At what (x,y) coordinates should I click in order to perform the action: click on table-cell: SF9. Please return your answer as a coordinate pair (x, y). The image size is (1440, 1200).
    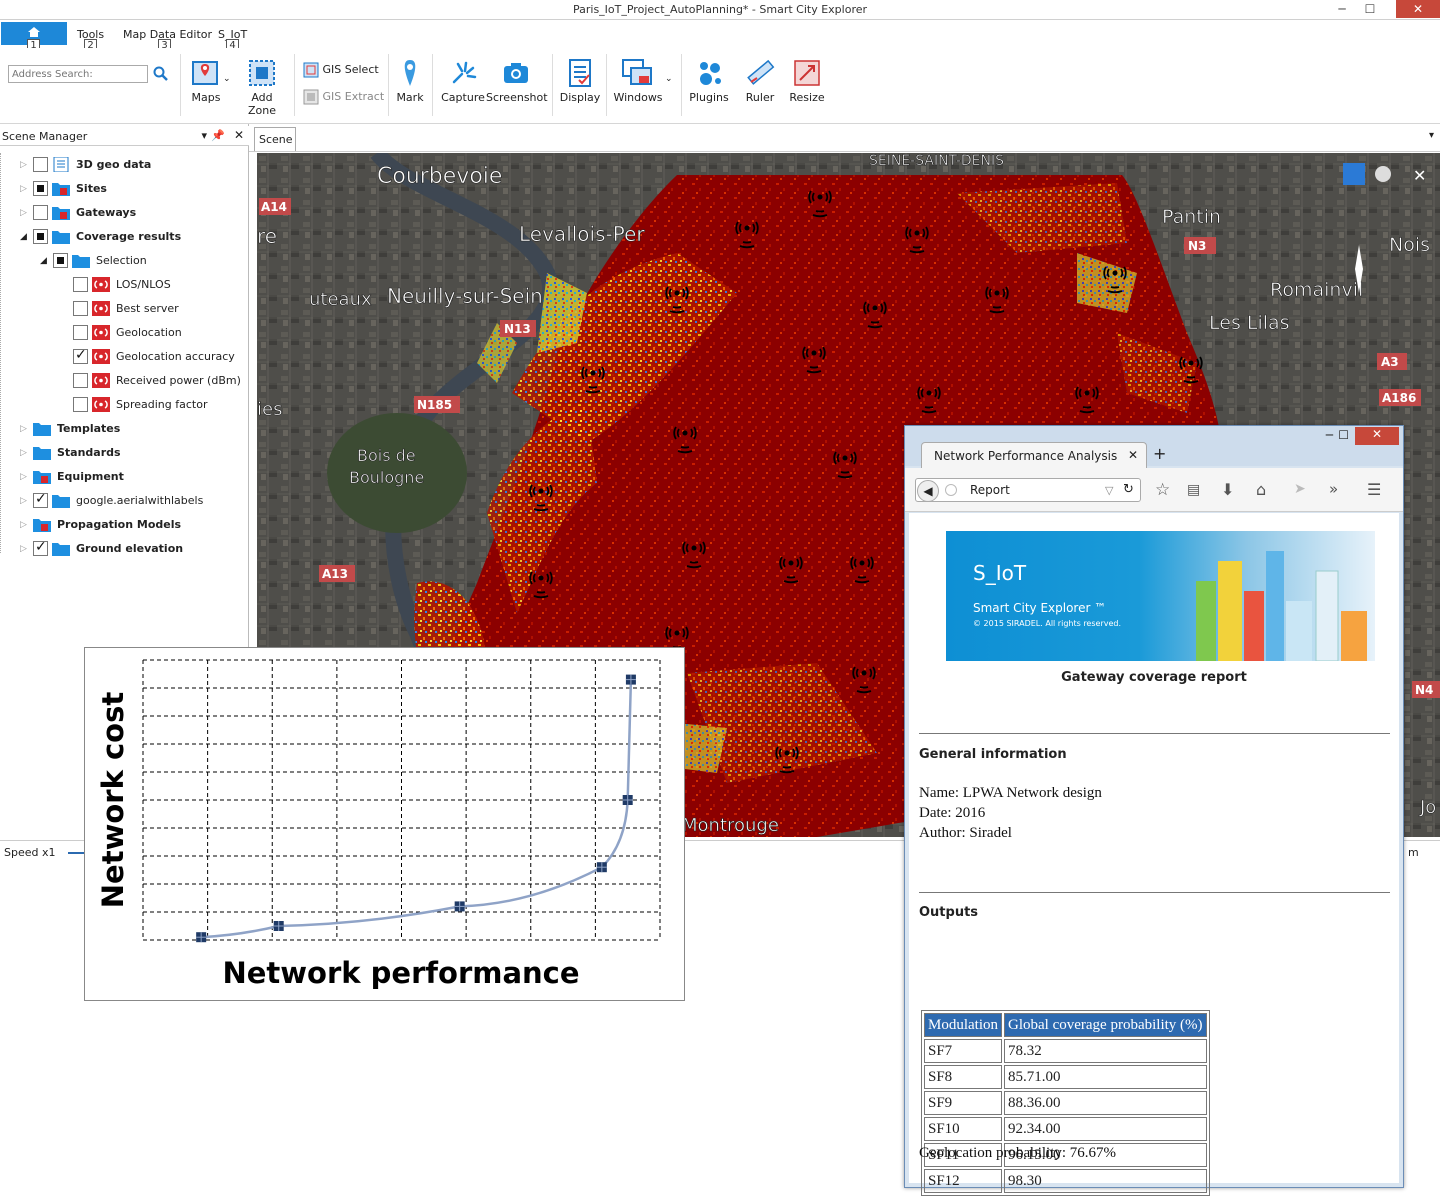
    Looking at the image, I should click on (963, 1103).